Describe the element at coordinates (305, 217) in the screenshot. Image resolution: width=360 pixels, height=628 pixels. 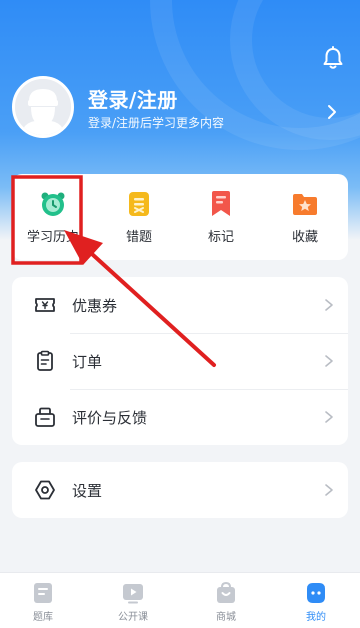
I see `quick-action-favorites: 收藏` at that location.